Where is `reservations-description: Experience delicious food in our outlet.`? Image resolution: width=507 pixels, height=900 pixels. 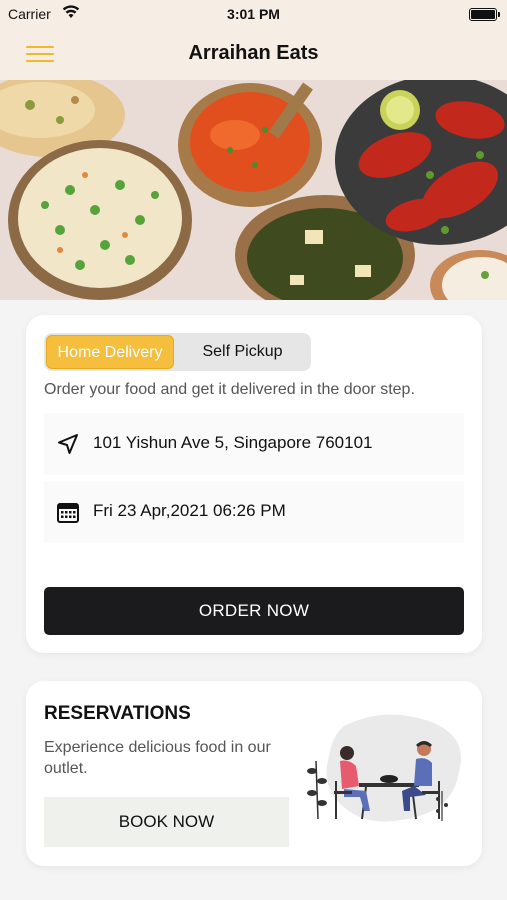
reservations-description: Experience delicious food in our outlet. is located at coordinates (157, 758).